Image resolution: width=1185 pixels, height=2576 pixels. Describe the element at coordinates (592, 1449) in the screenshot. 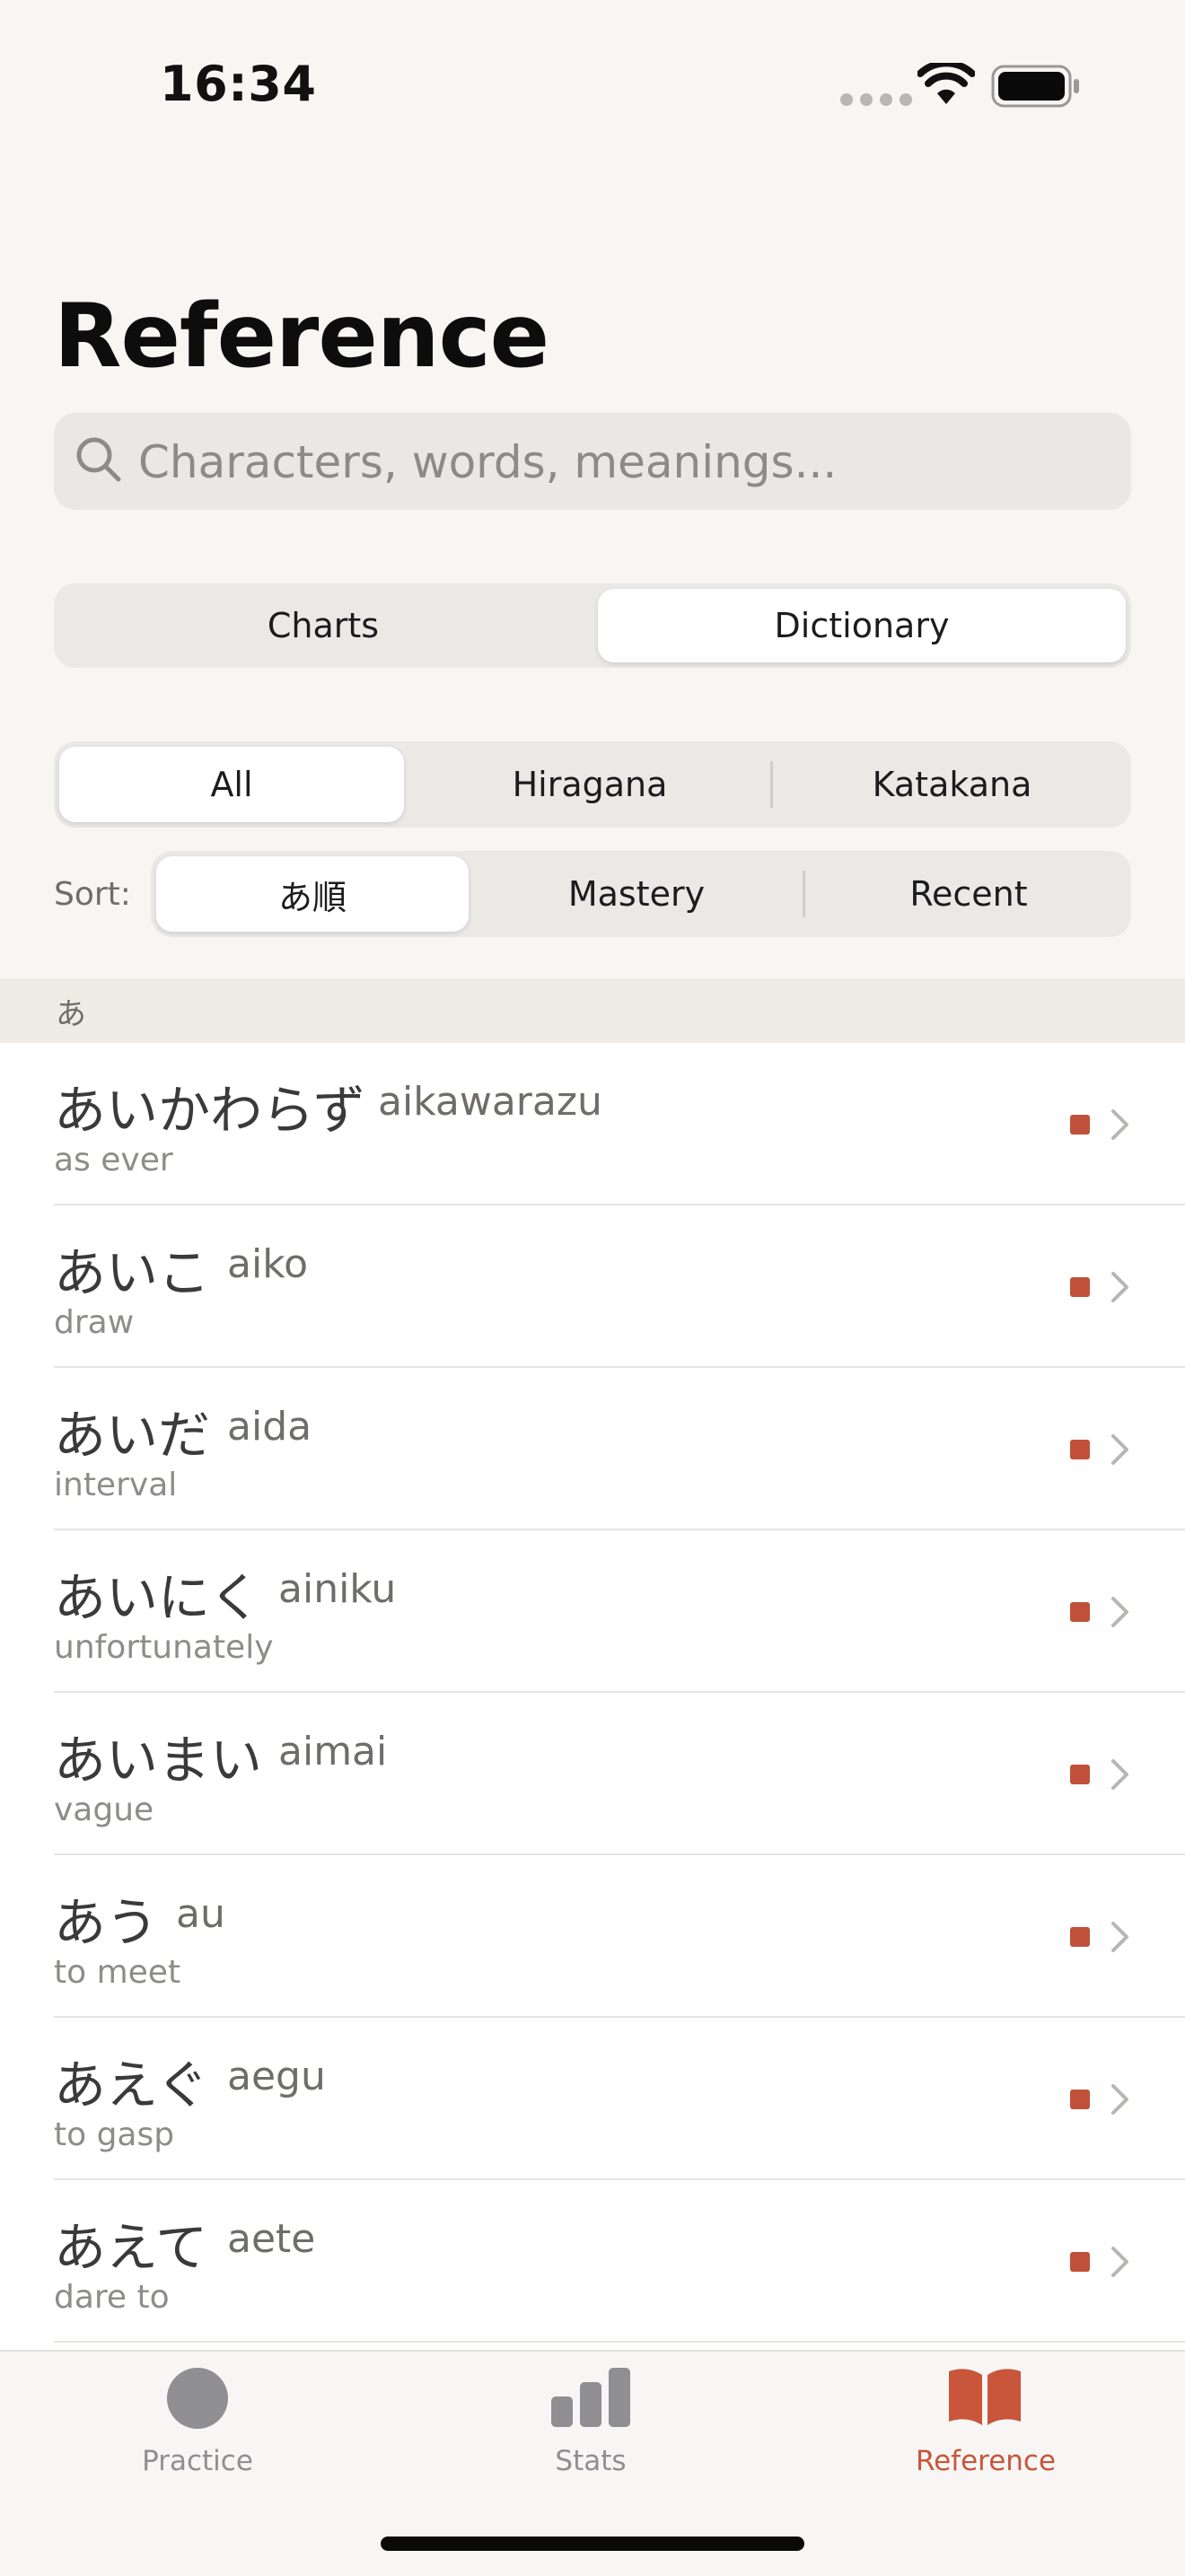

I see `word-row: あいだ aida interval` at that location.